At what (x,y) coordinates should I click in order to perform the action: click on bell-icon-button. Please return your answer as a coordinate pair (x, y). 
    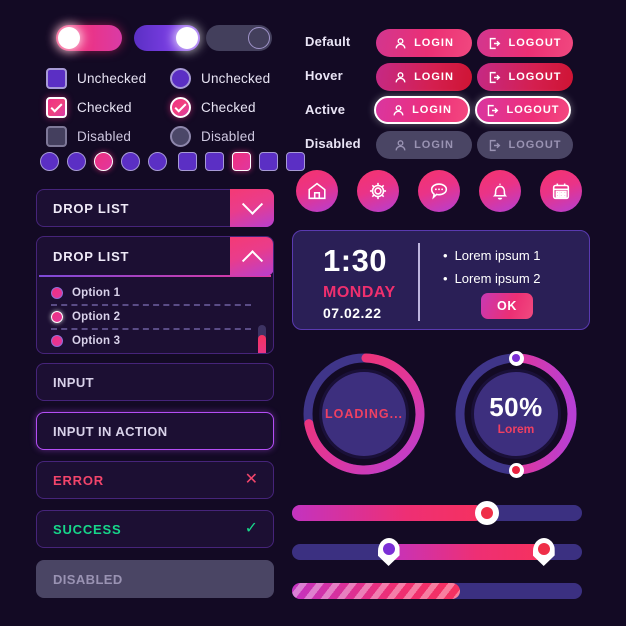
    Looking at the image, I should click on (500, 191).